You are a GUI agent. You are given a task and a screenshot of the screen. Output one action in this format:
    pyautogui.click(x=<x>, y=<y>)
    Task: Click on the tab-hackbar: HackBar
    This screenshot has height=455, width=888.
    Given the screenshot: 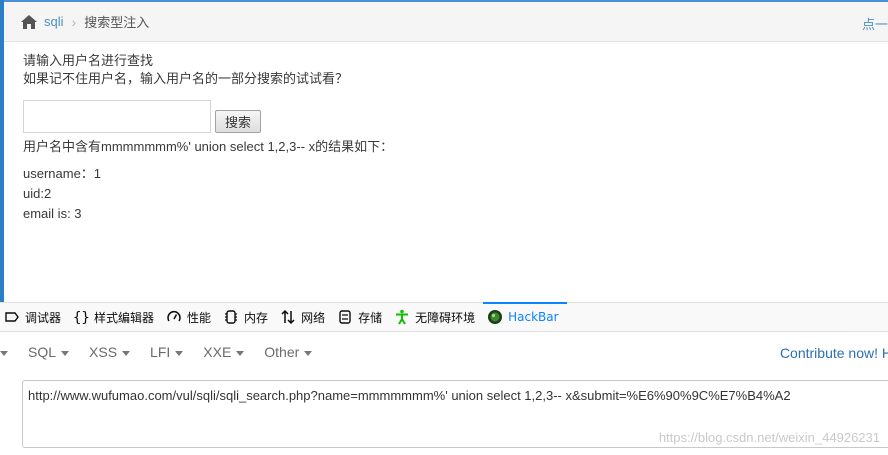 What is the action you would take?
    pyautogui.click(x=525, y=316)
    